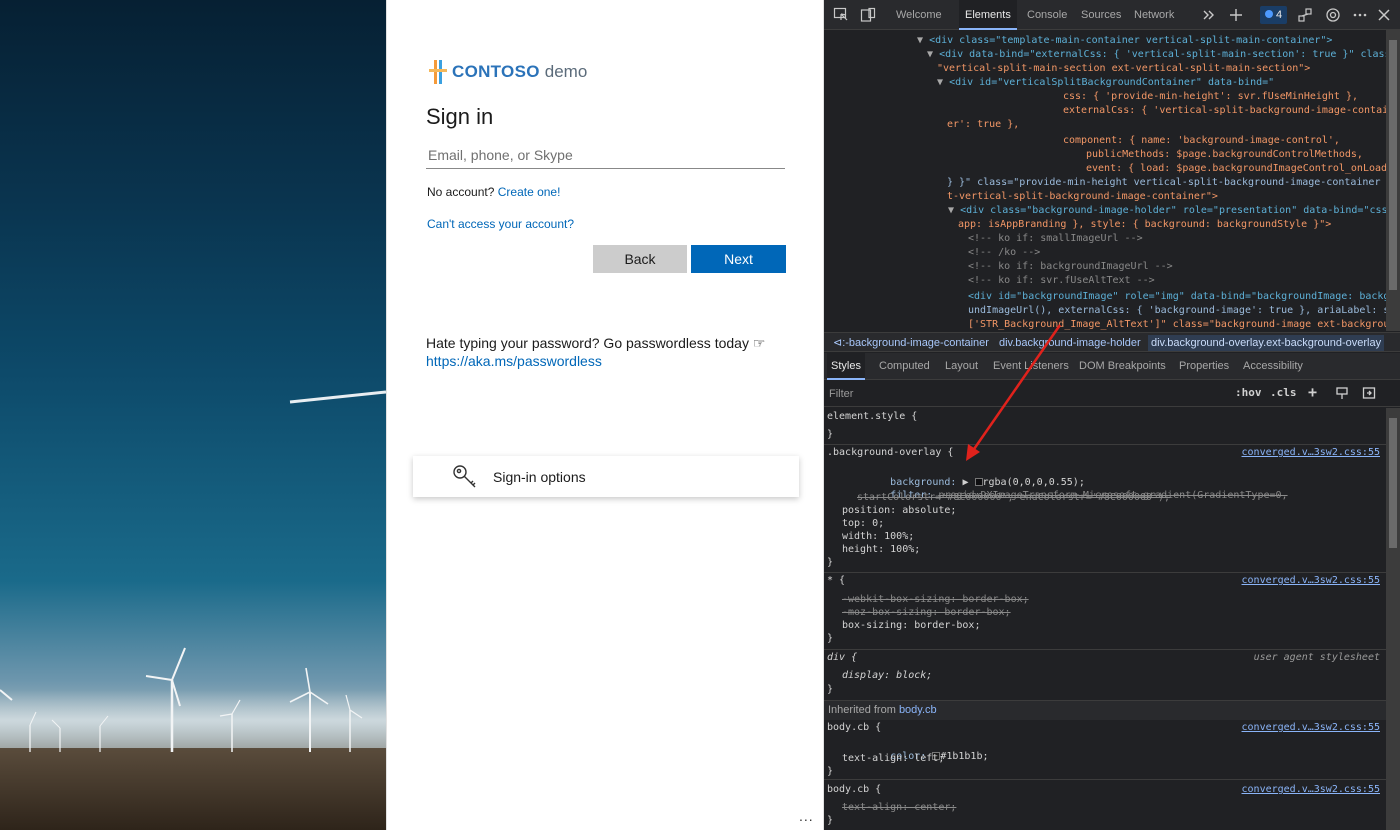 This screenshot has height=830, width=1400. What do you see at coordinates (863, 523) in the screenshot?
I see `css-declaration: top: 0;` at bounding box center [863, 523].